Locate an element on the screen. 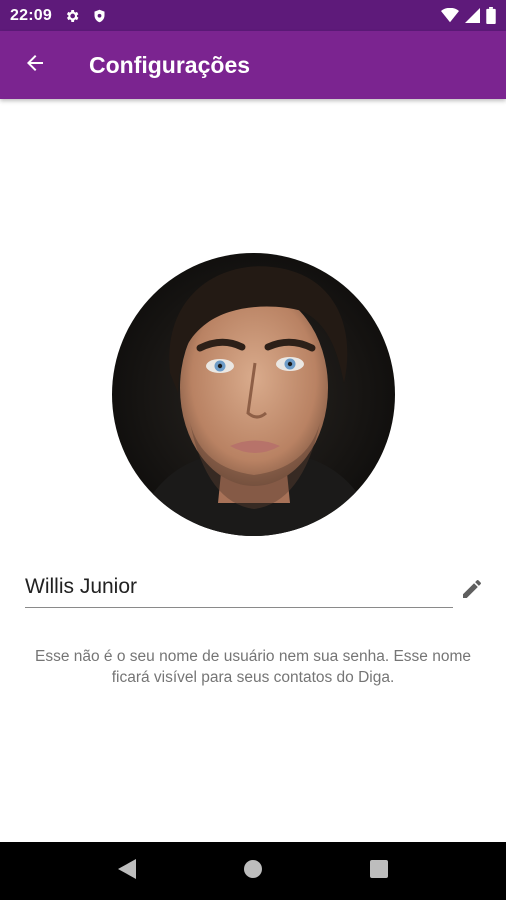 The width and height of the screenshot is (506, 900). name-input is located at coordinates (239, 589).